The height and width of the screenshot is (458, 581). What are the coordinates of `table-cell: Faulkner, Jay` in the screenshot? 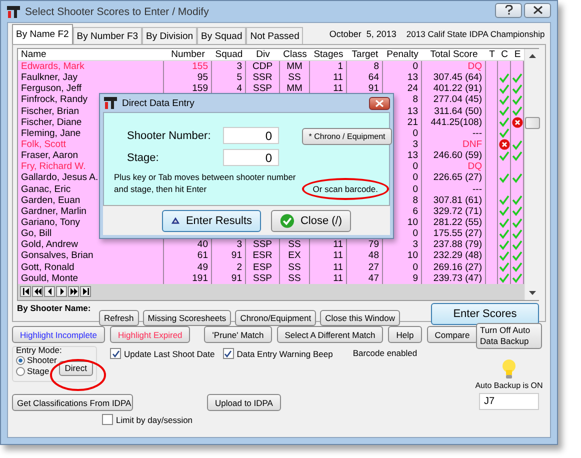 It's located at (91, 78).